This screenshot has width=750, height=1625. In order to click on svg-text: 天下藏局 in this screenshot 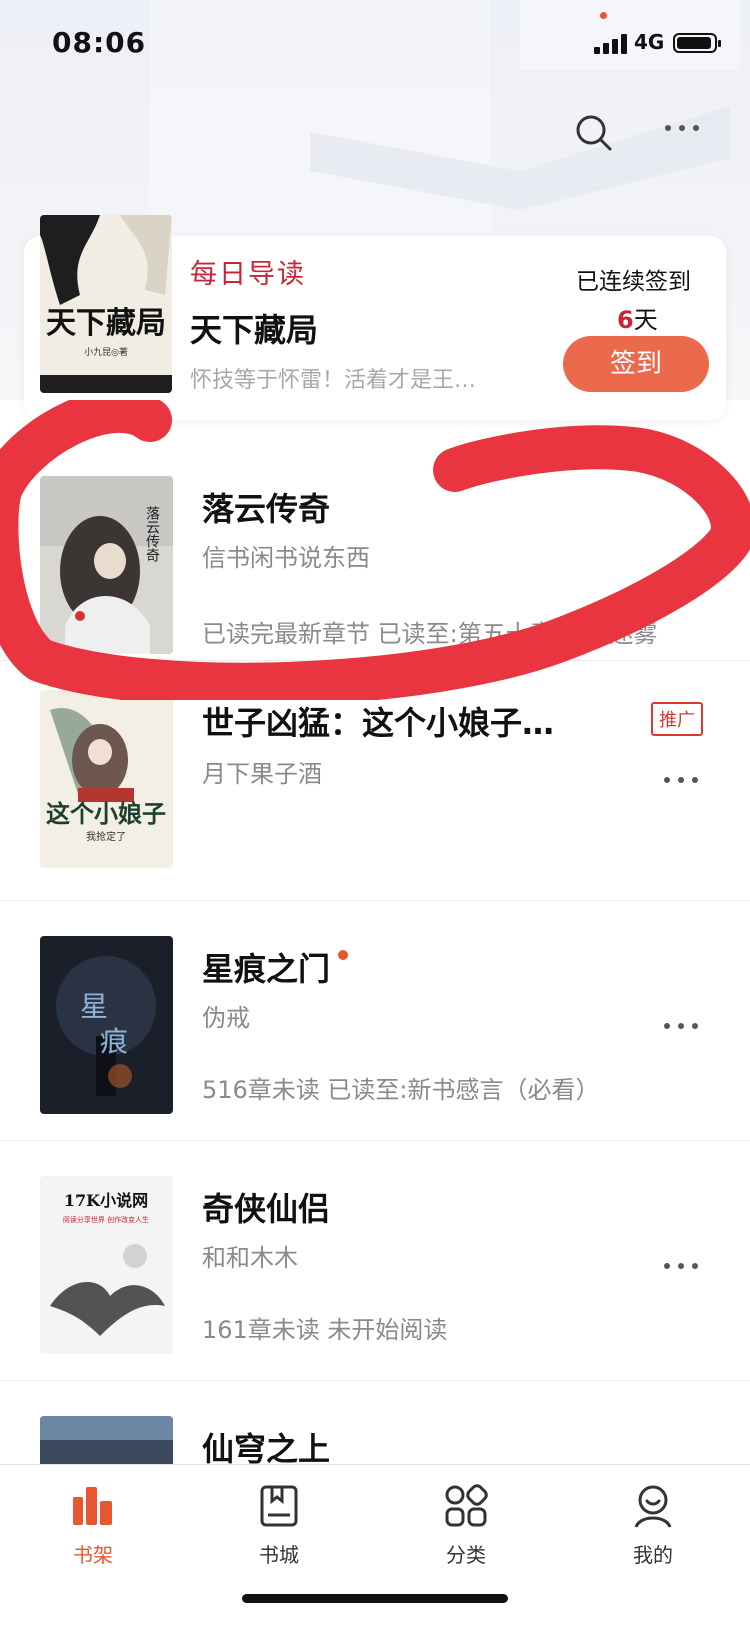, I will do `click(106, 323)`.